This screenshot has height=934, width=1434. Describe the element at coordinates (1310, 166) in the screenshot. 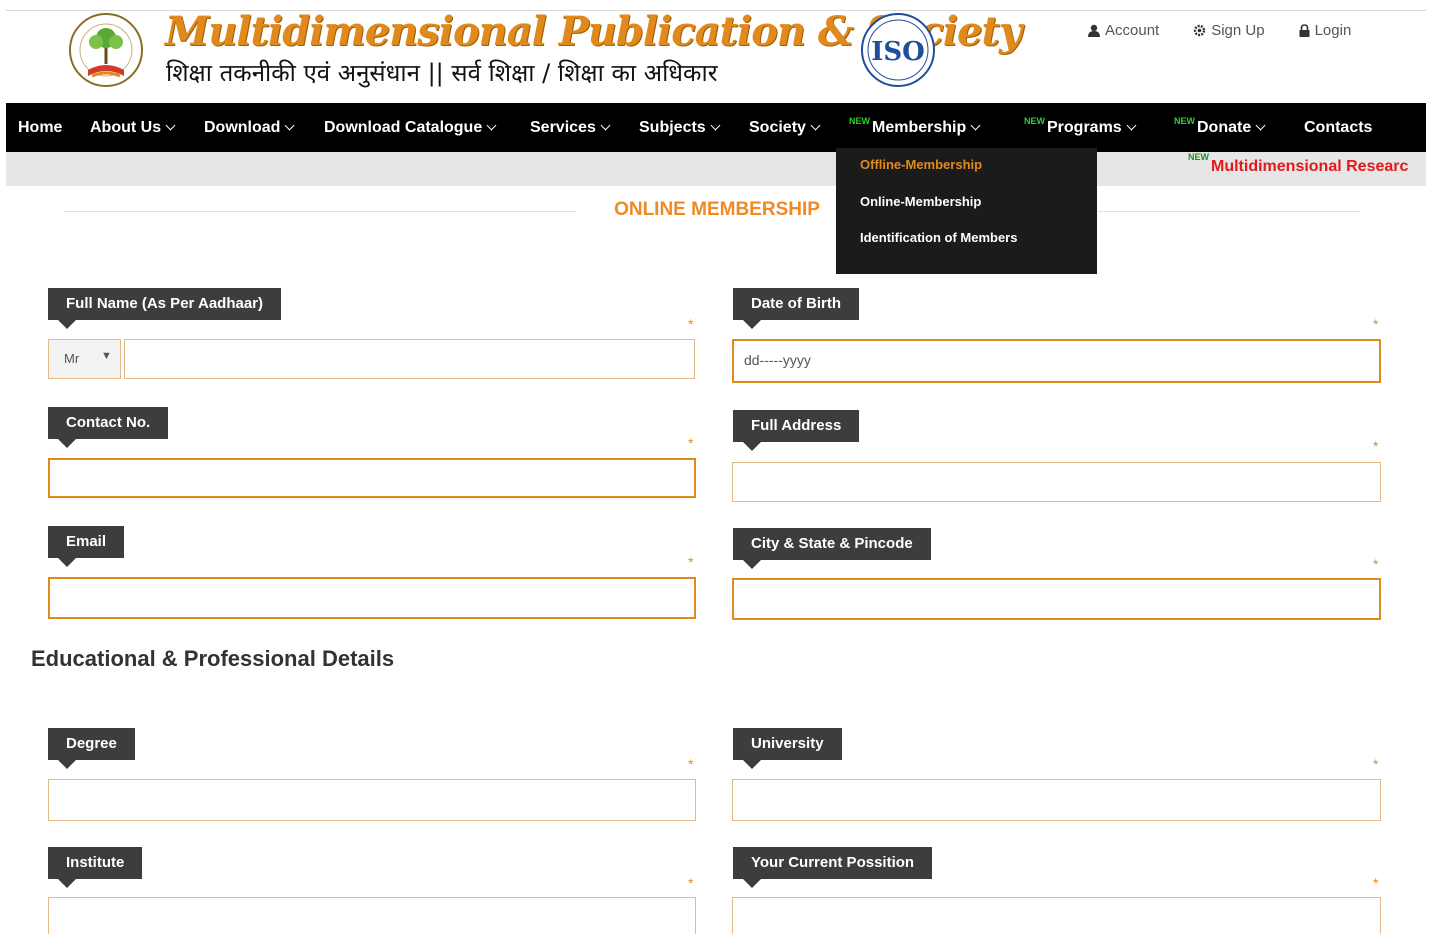

I see `marquee-text: Multidimensional Researc` at that location.